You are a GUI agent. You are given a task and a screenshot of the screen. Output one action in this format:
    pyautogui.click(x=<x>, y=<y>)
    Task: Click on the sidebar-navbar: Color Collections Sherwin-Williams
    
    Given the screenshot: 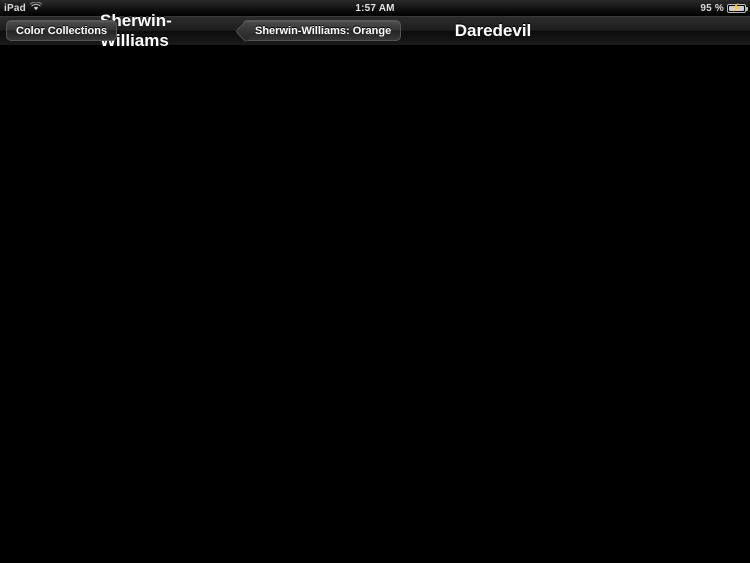 What is the action you would take?
    pyautogui.click(x=118, y=30)
    